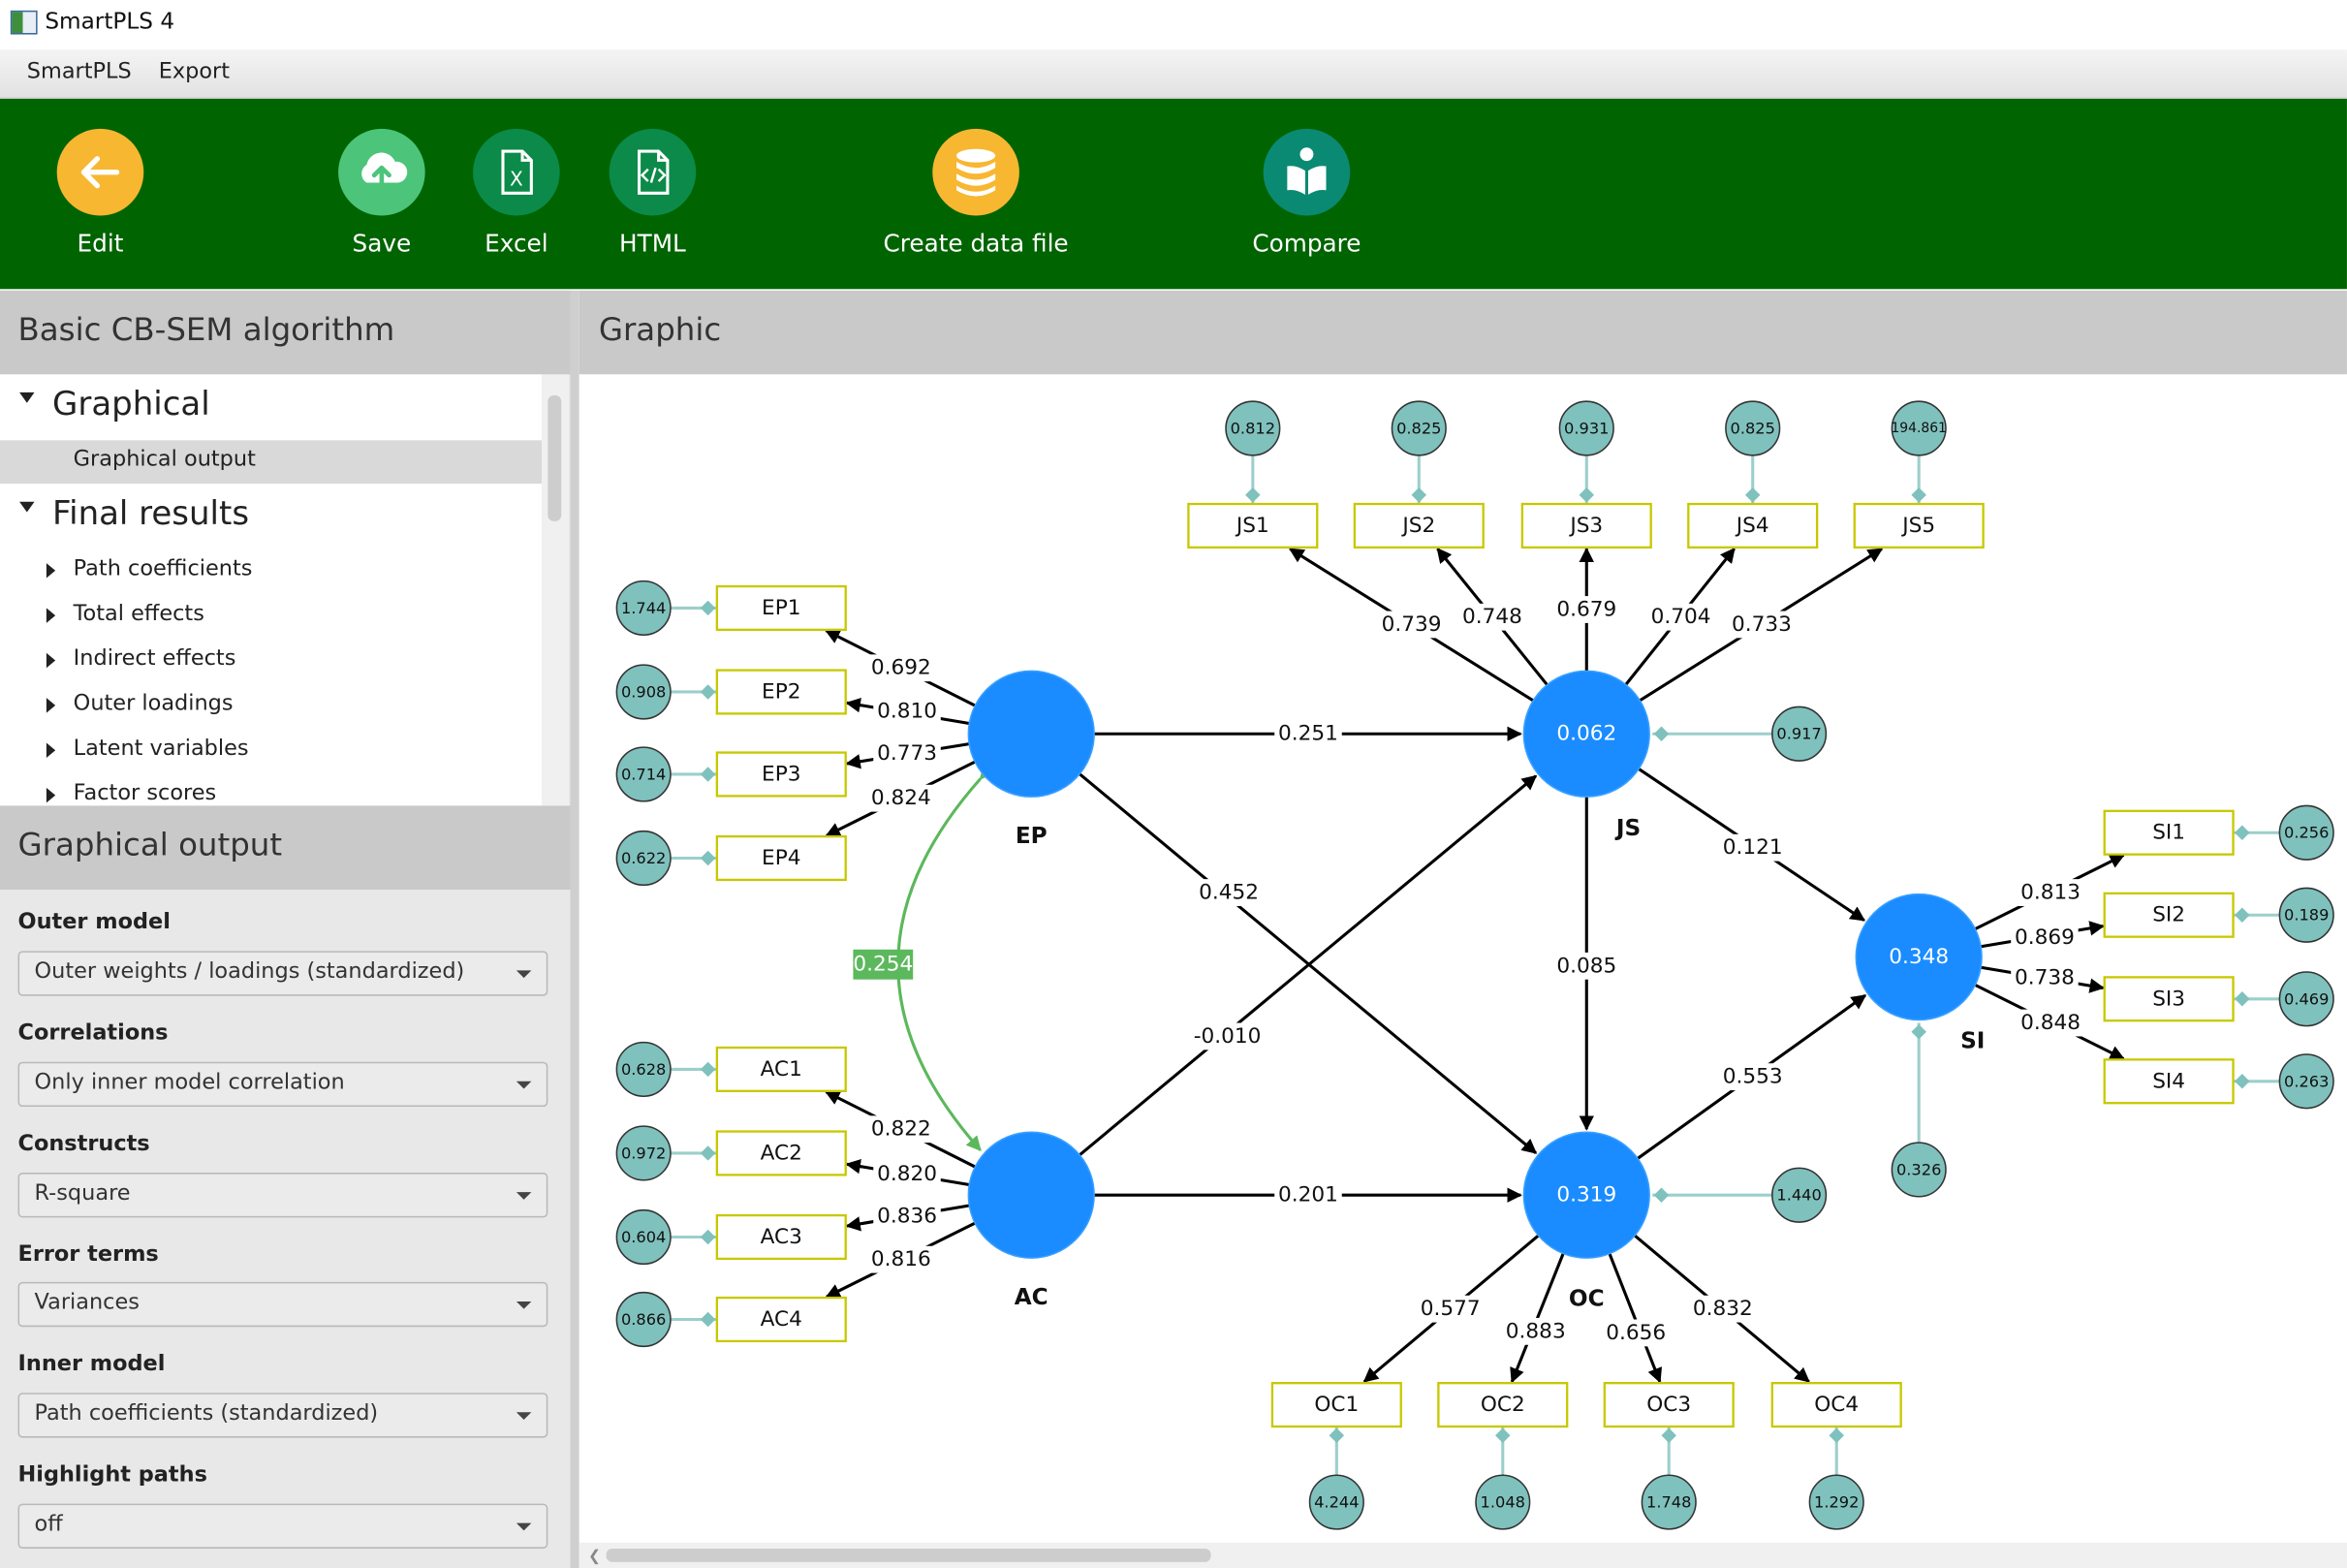  I want to click on tree-item-latent-variables: Latent variables, so click(271, 752).